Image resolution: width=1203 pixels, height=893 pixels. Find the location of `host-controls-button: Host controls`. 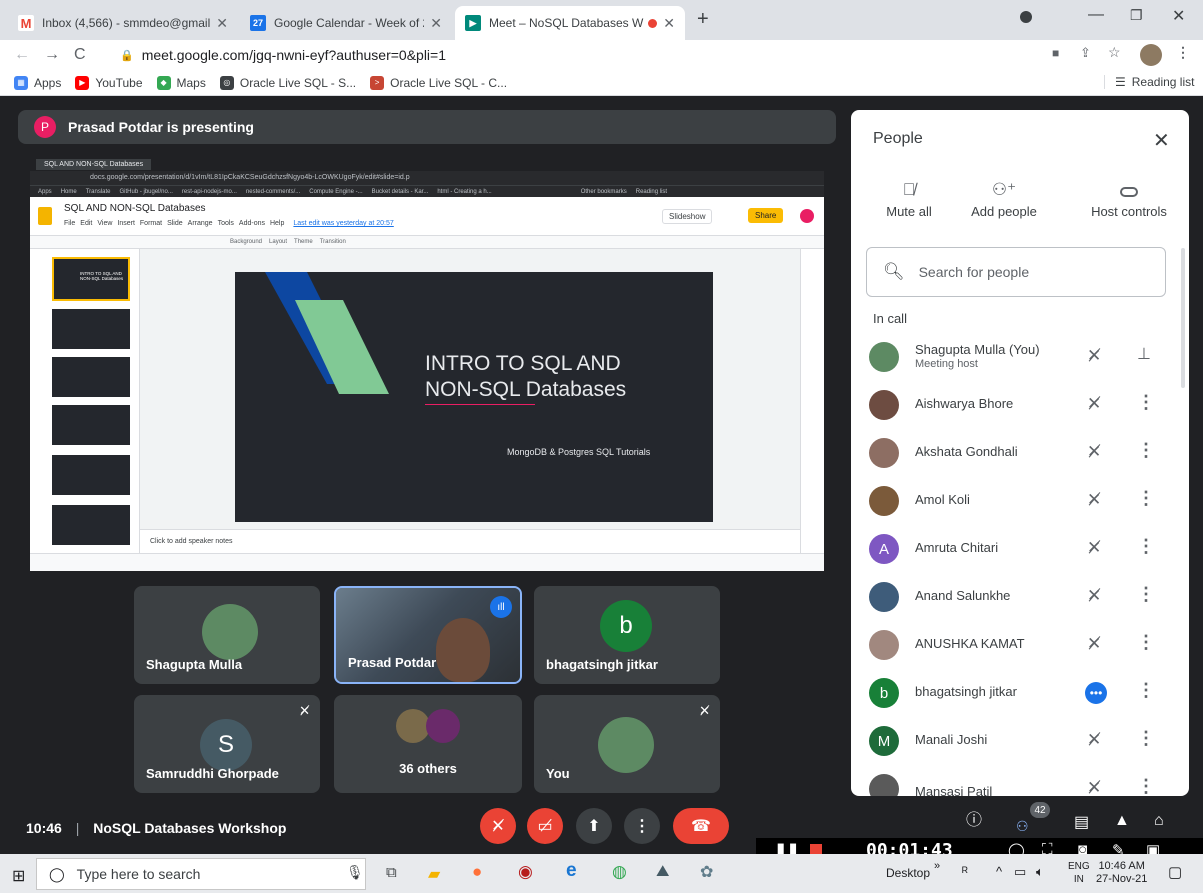

host-controls-button: Host controls is located at coordinates (1129, 199).